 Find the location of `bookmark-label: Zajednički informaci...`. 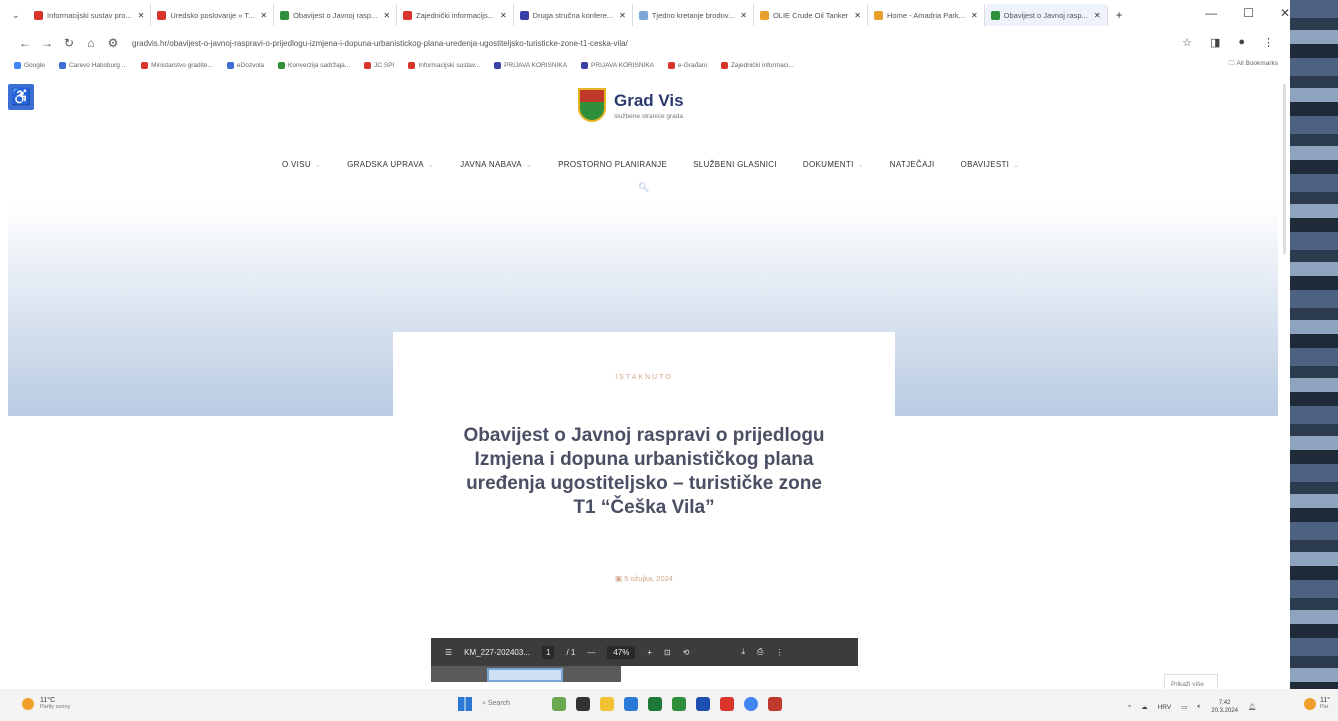

bookmark-label: Zajednički informaci... is located at coordinates (762, 65).